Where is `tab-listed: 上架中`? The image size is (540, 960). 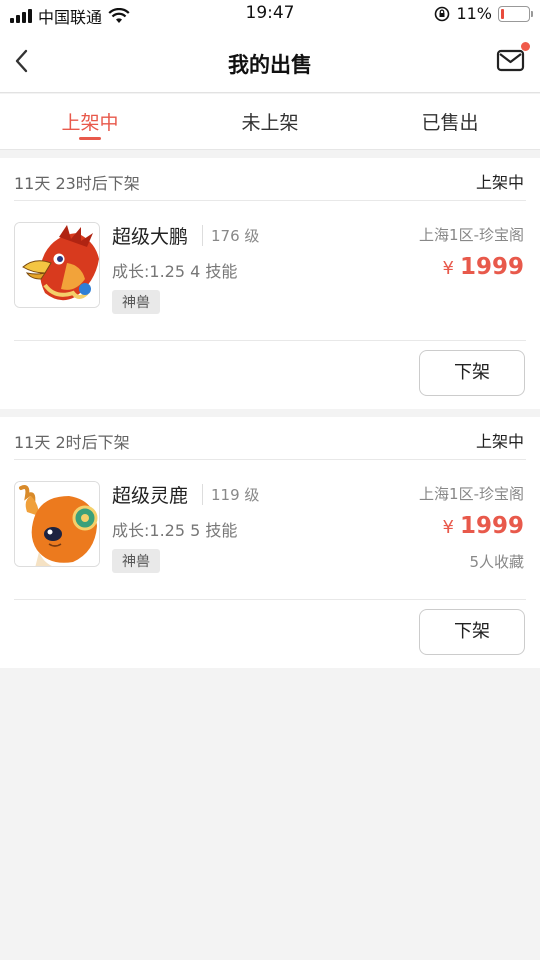 tab-listed: 上架中 is located at coordinates (90, 121).